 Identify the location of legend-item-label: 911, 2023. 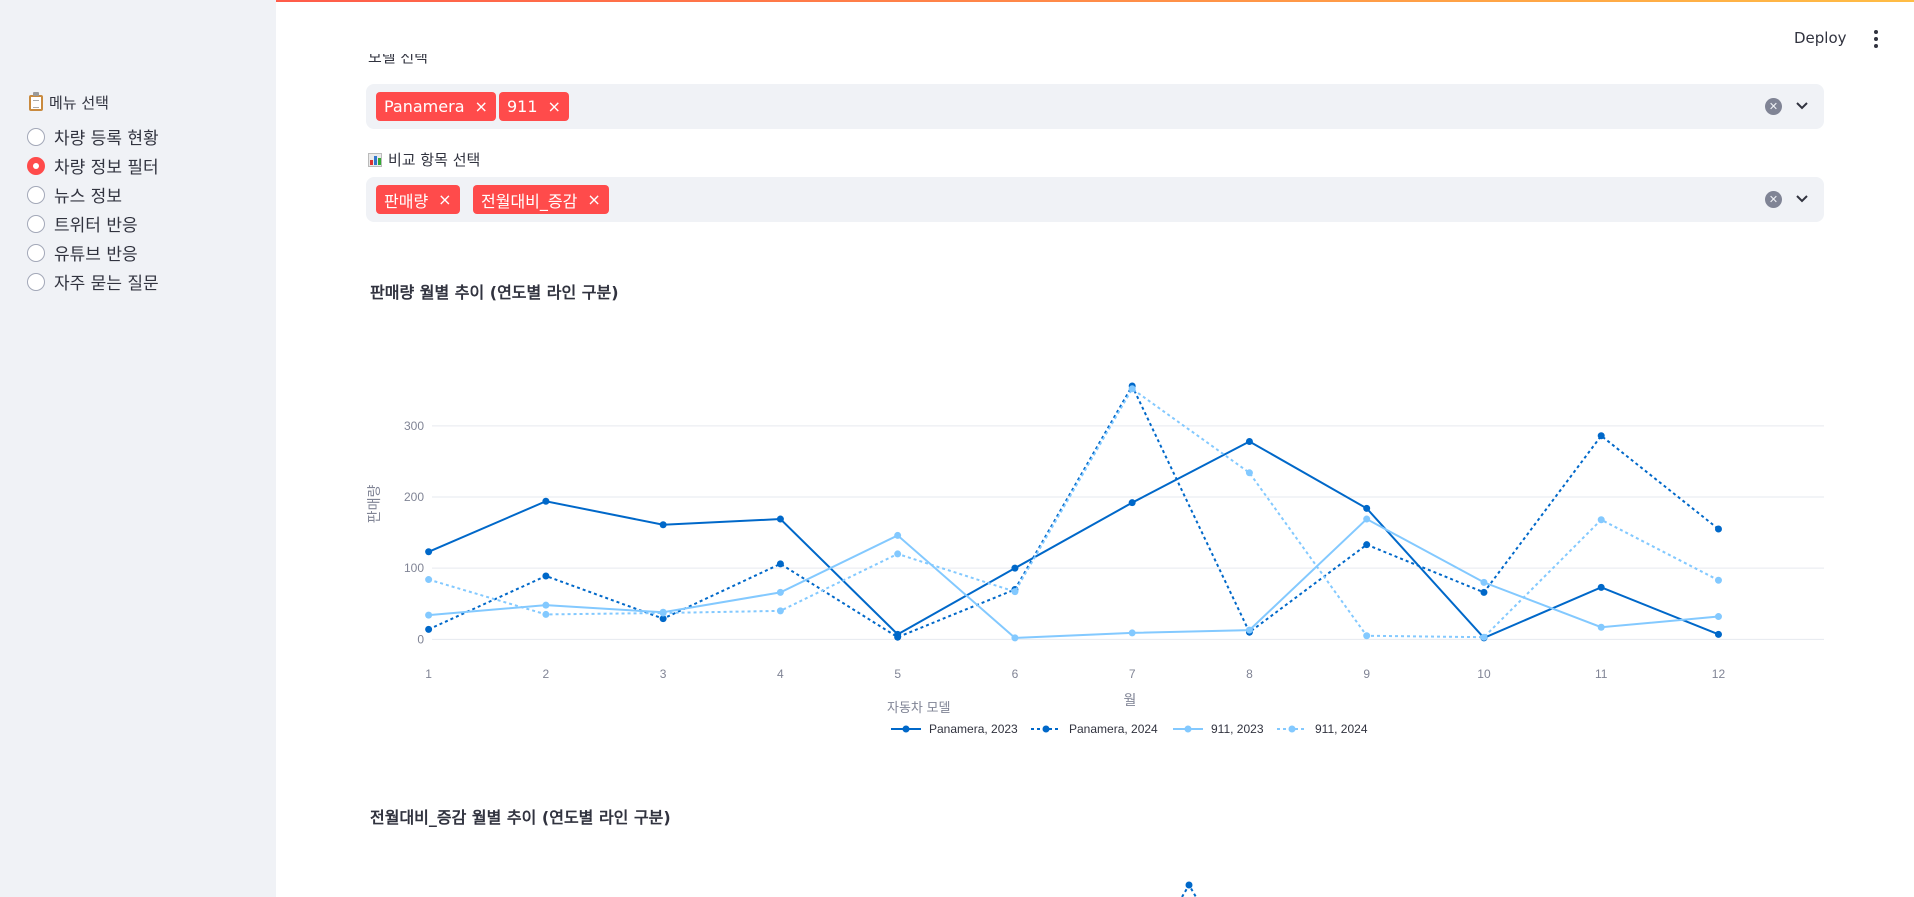
(1237, 729).